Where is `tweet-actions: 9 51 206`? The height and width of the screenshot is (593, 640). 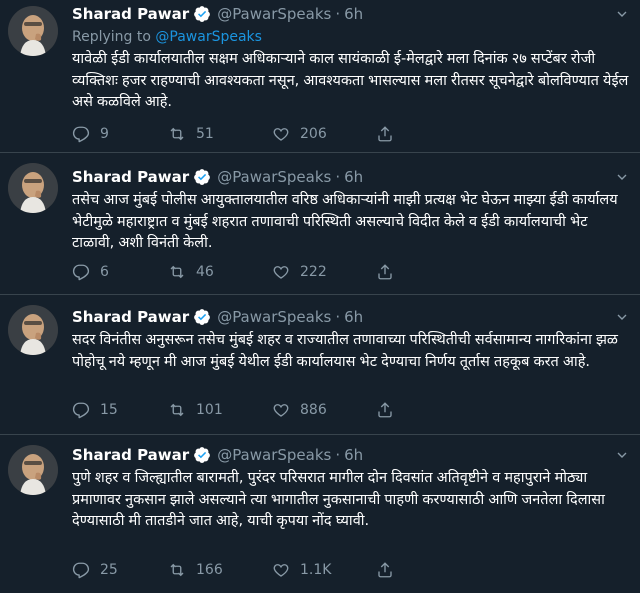 tweet-actions: 9 51 206 is located at coordinates (244, 134).